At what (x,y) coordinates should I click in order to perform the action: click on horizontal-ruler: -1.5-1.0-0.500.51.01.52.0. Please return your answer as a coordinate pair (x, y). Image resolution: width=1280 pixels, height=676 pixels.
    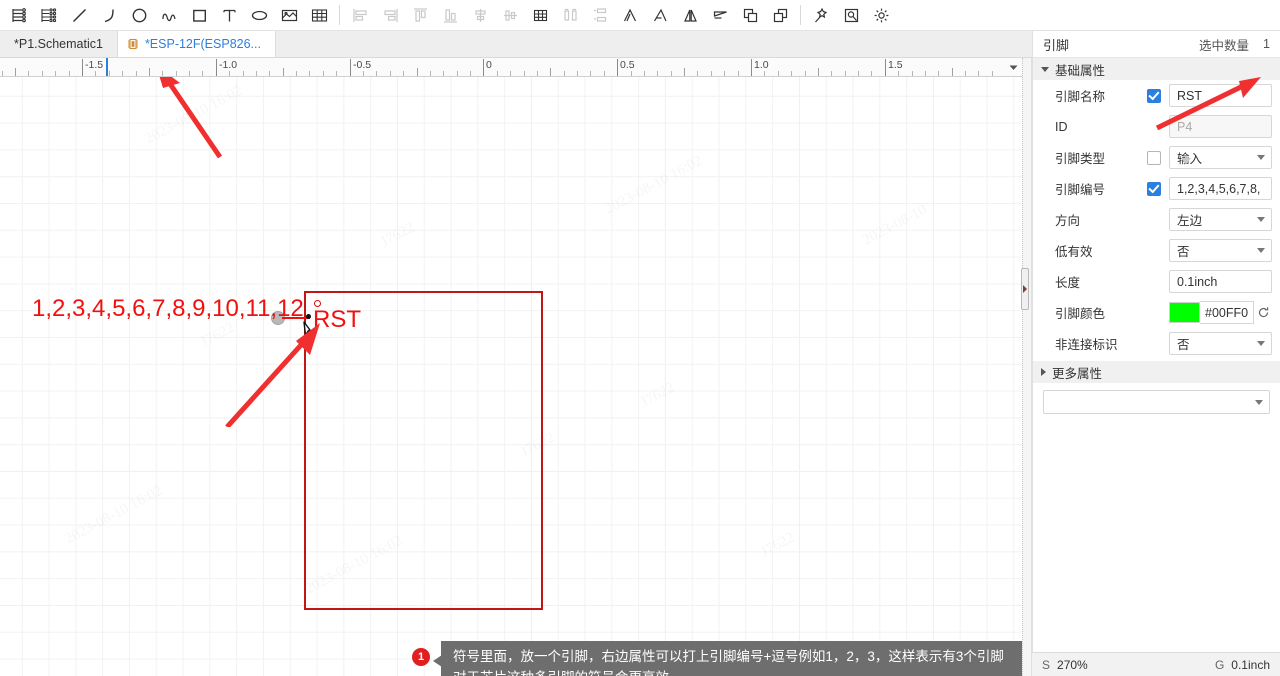
    Looking at the image, I should click on (511, 67).